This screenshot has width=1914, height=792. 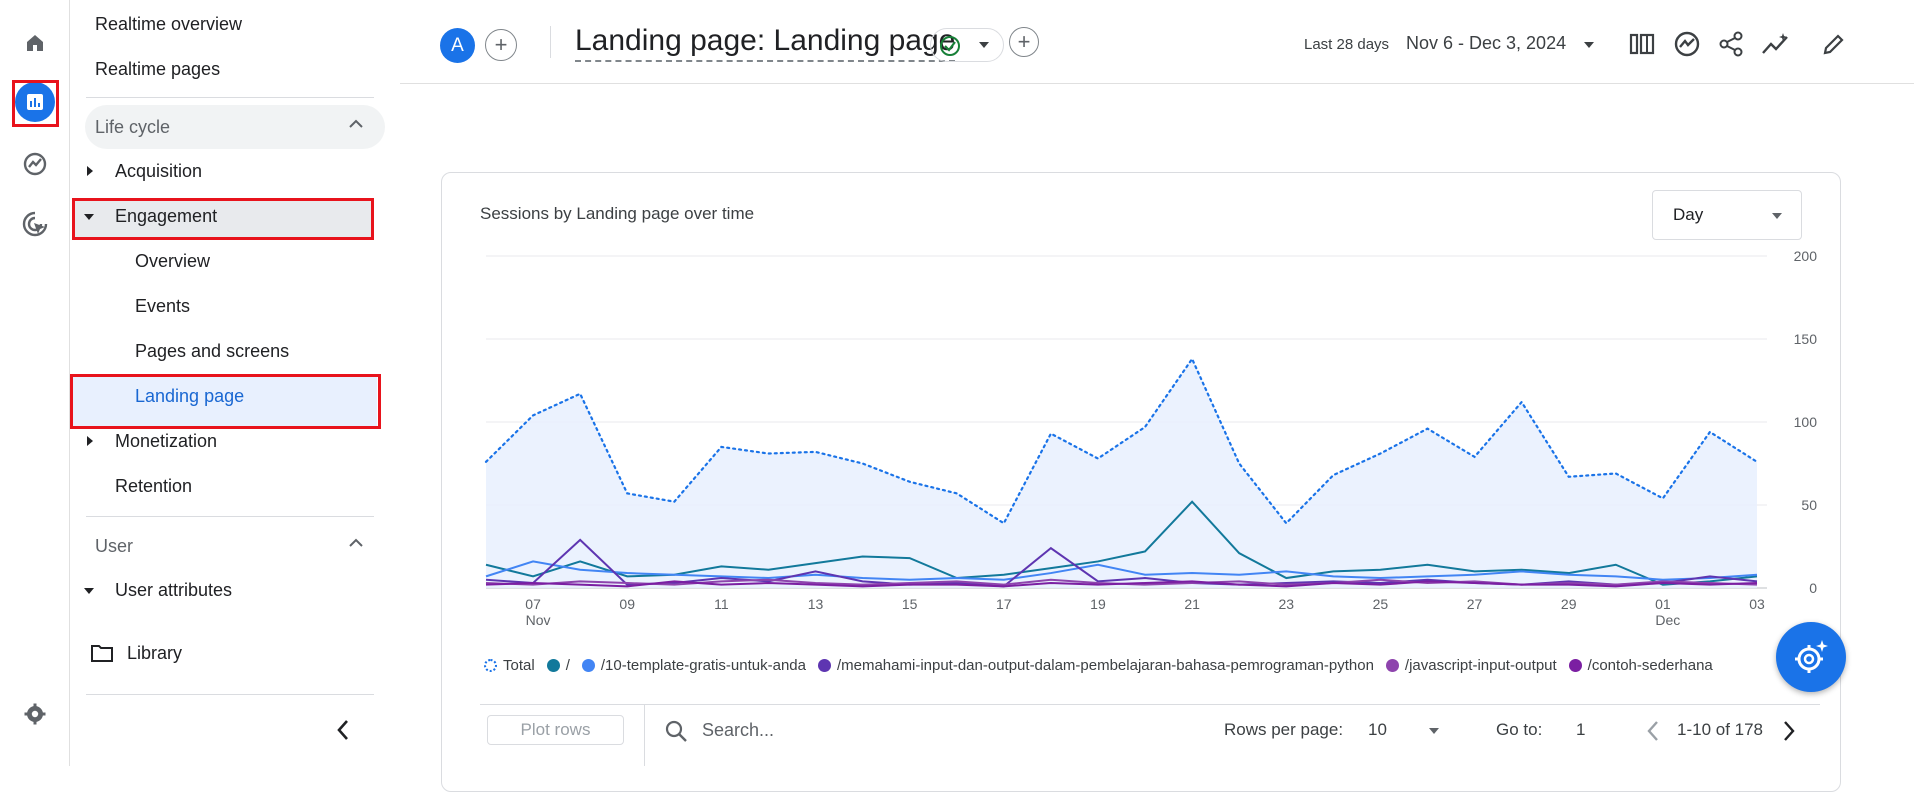 What do you see at coordinates (1727, 215) in the screenshot?
I see `granularity-select: Day` at bounding box center [1727, 215].